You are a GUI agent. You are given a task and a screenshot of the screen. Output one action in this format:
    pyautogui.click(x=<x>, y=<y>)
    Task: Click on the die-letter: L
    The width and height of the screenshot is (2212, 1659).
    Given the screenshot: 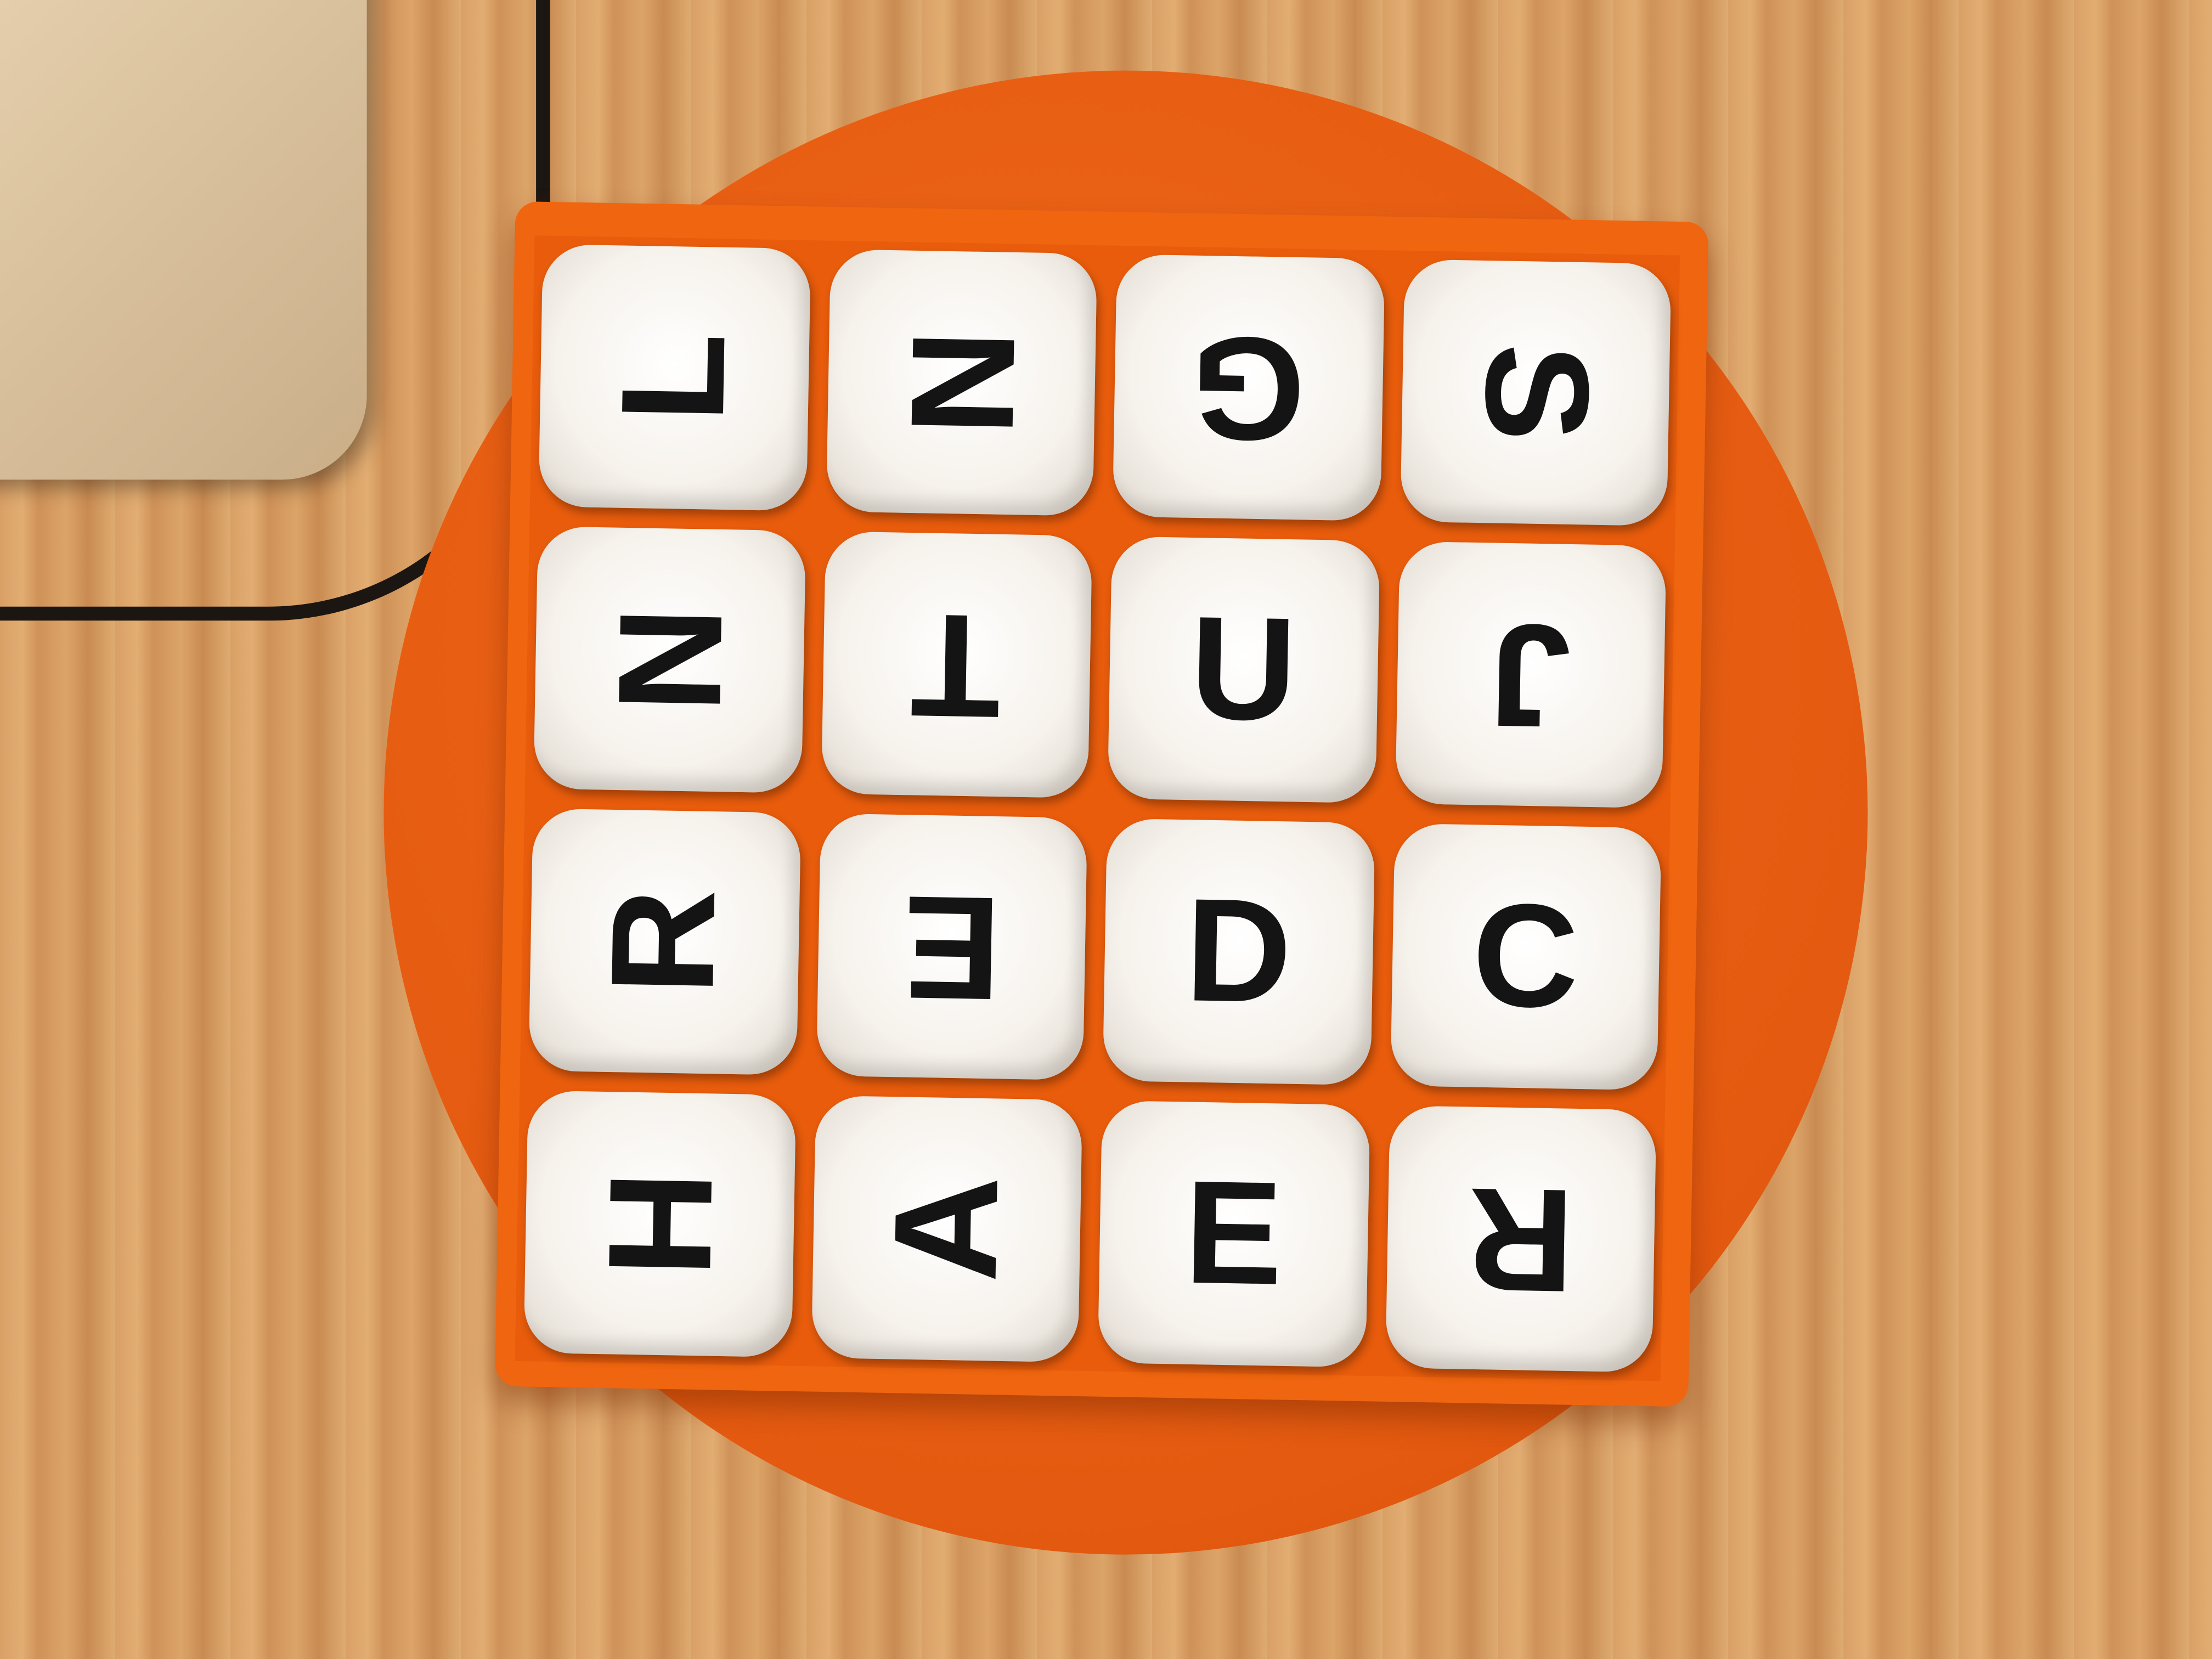 What is the action you would take?
    pyautogui.click(x=674, y=377)
    